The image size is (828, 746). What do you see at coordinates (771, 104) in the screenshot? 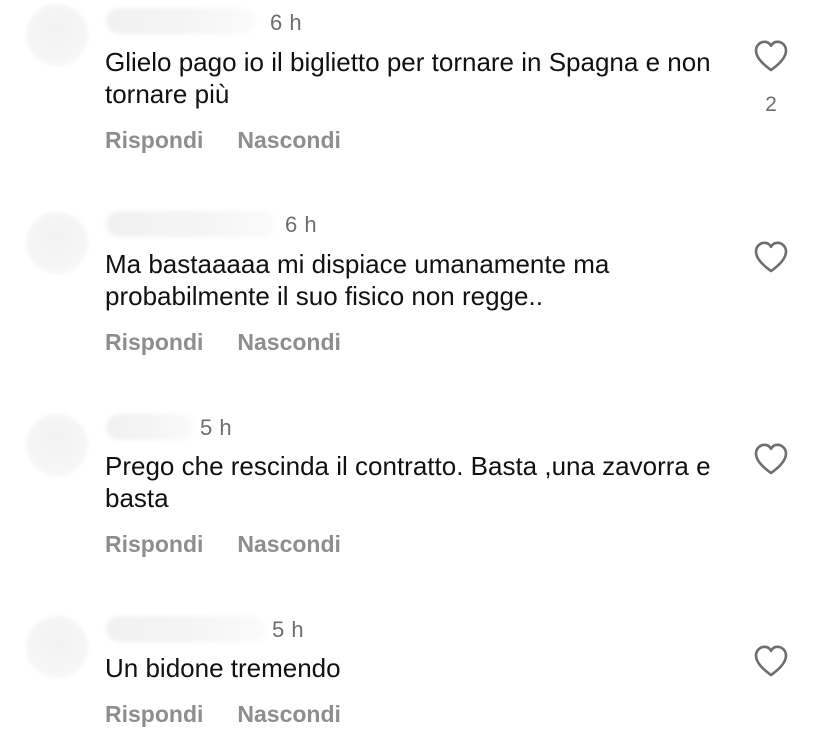
I see `like-count: 2` at bounding box center [771, 104].